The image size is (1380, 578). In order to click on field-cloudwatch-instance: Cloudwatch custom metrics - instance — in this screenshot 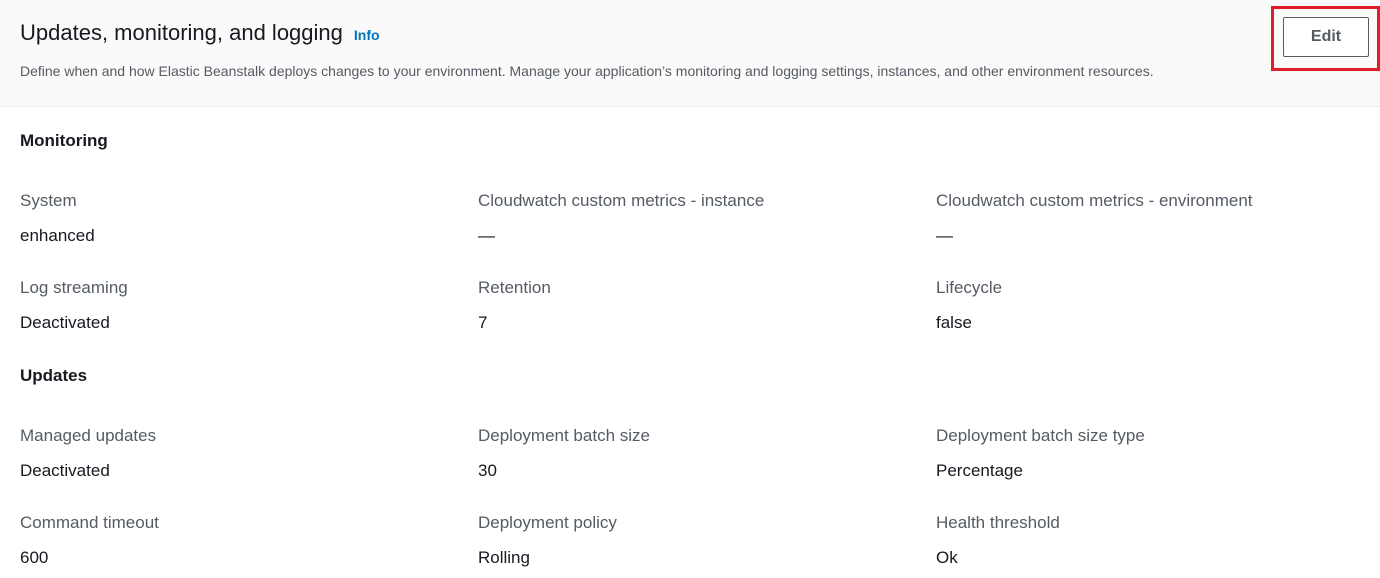, I will do `click(698, 218)`.